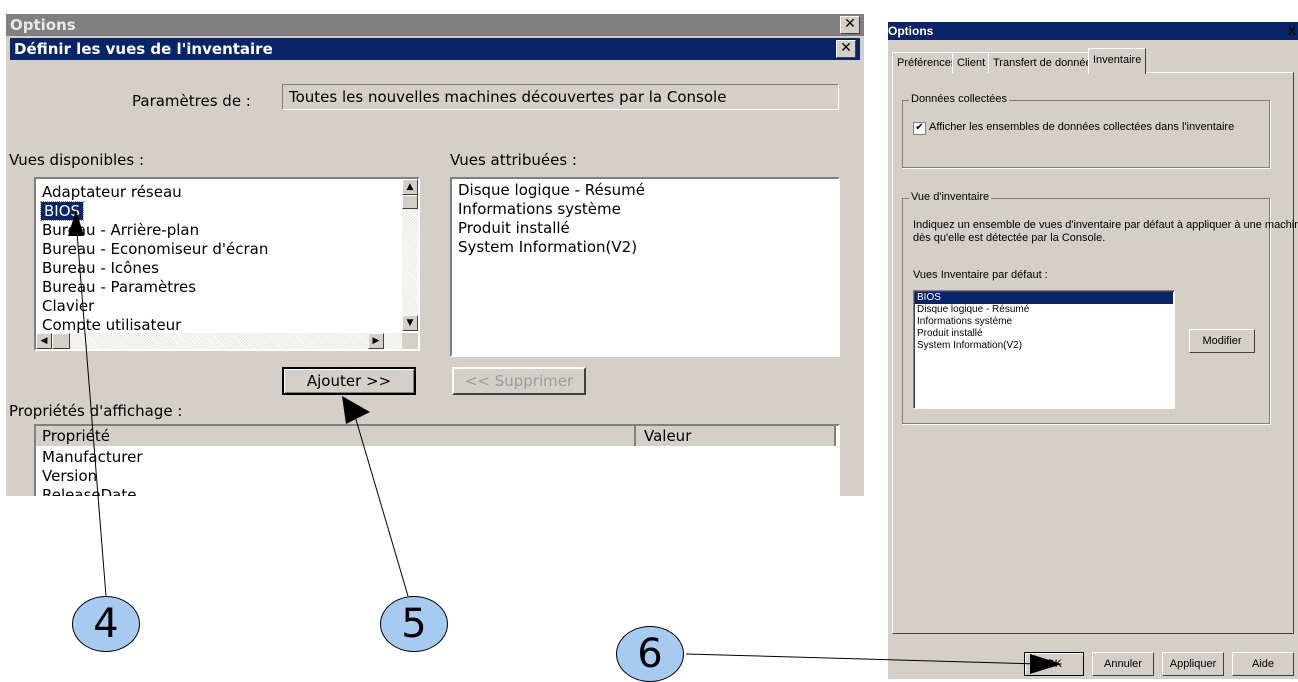  Describe the element at coordinates (863, 659) in the screenshot. I see `arrow-6-line` at that location.